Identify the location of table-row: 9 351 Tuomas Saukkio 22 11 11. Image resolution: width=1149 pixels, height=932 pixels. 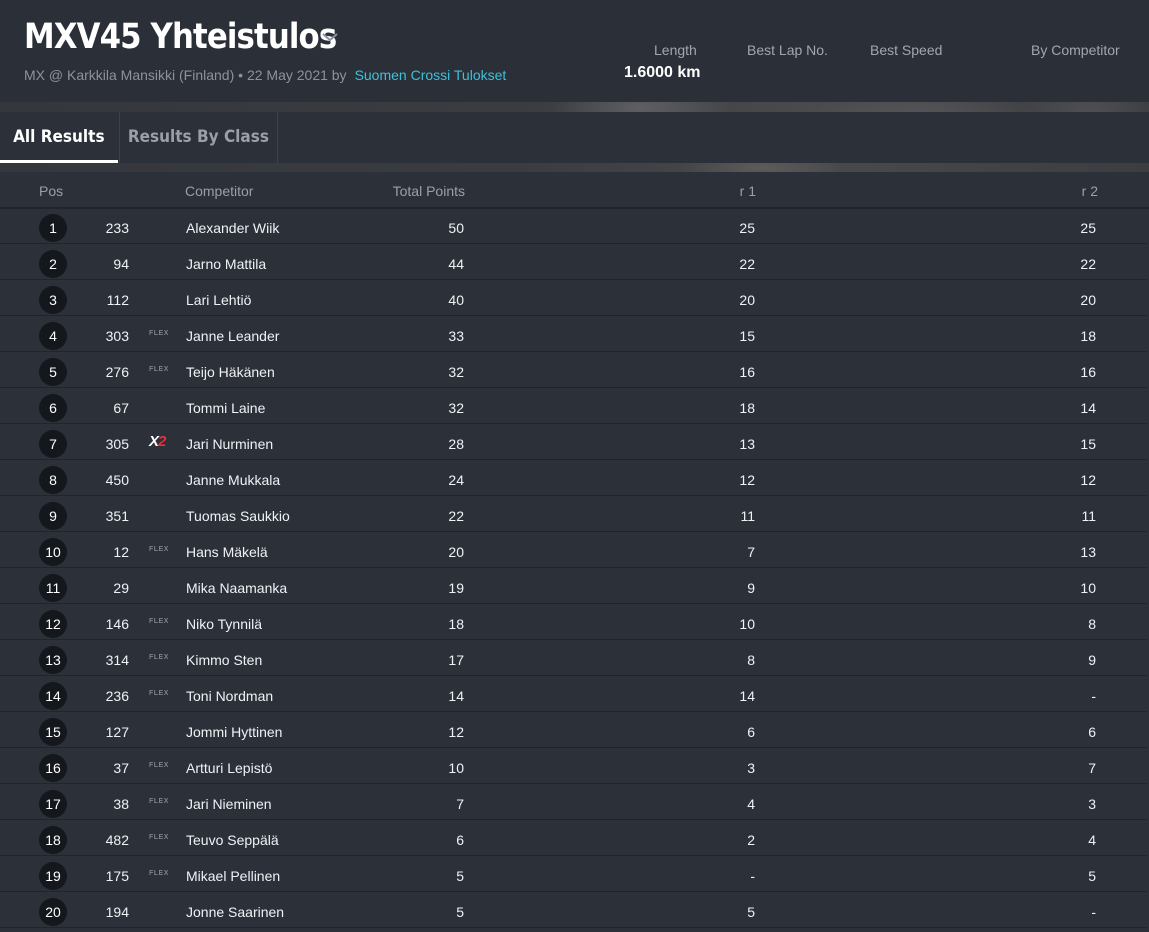
(573, 514).